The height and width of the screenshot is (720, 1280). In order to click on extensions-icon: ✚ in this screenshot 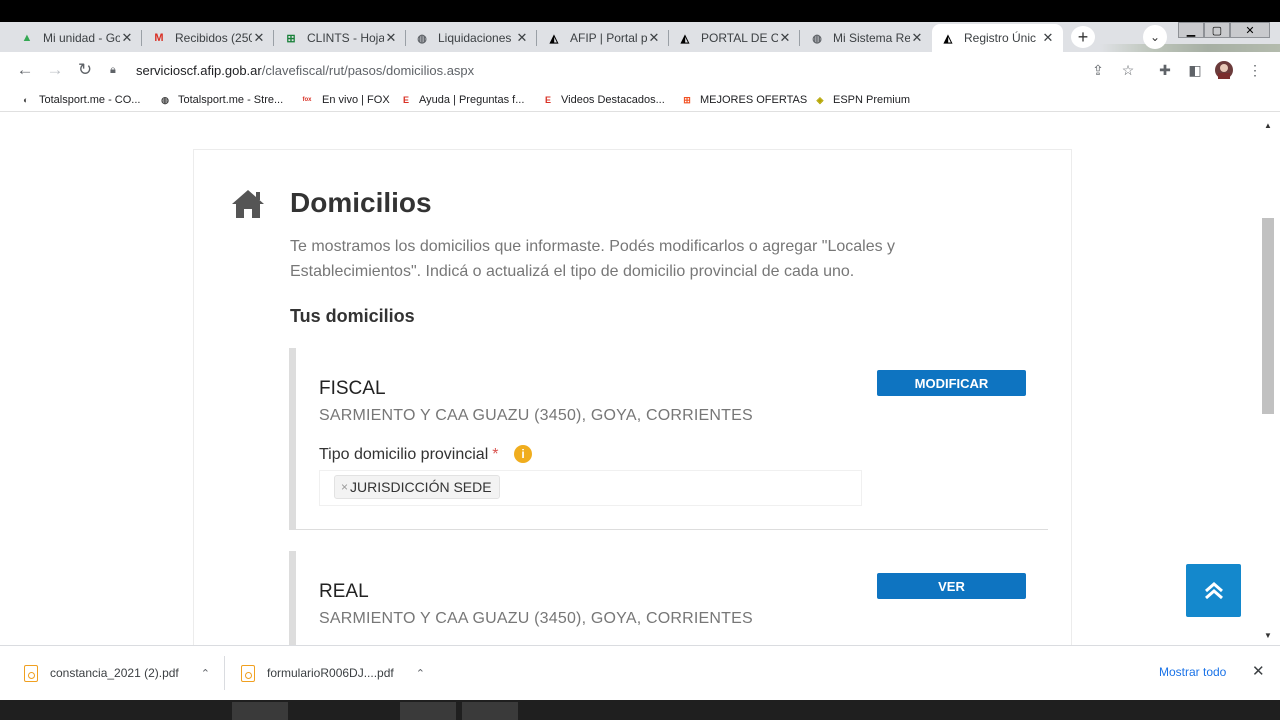, I will do `click(1165, 70)`.